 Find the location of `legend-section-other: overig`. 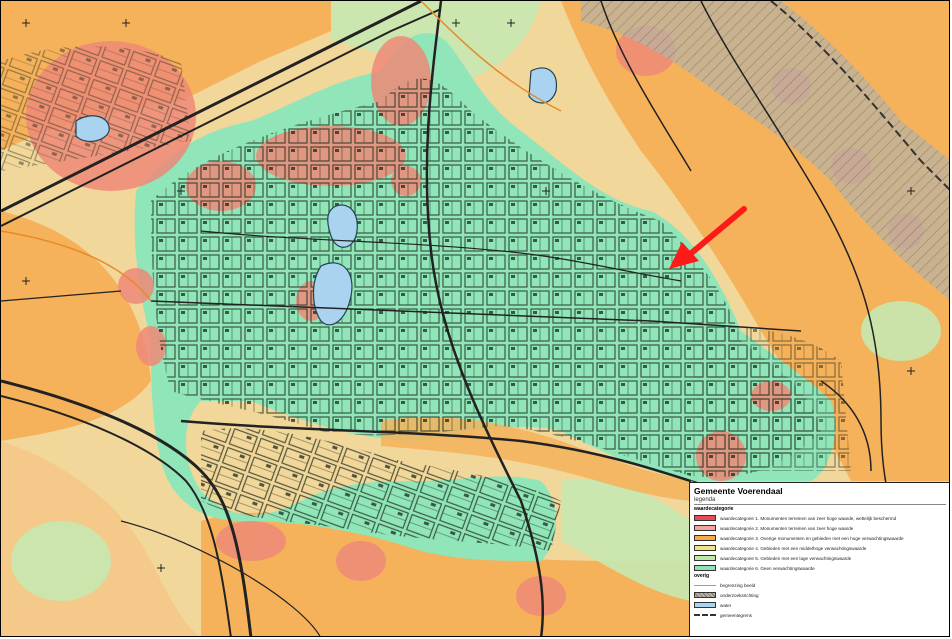

legend-section-other: overig is located at coordinates (702, 576).